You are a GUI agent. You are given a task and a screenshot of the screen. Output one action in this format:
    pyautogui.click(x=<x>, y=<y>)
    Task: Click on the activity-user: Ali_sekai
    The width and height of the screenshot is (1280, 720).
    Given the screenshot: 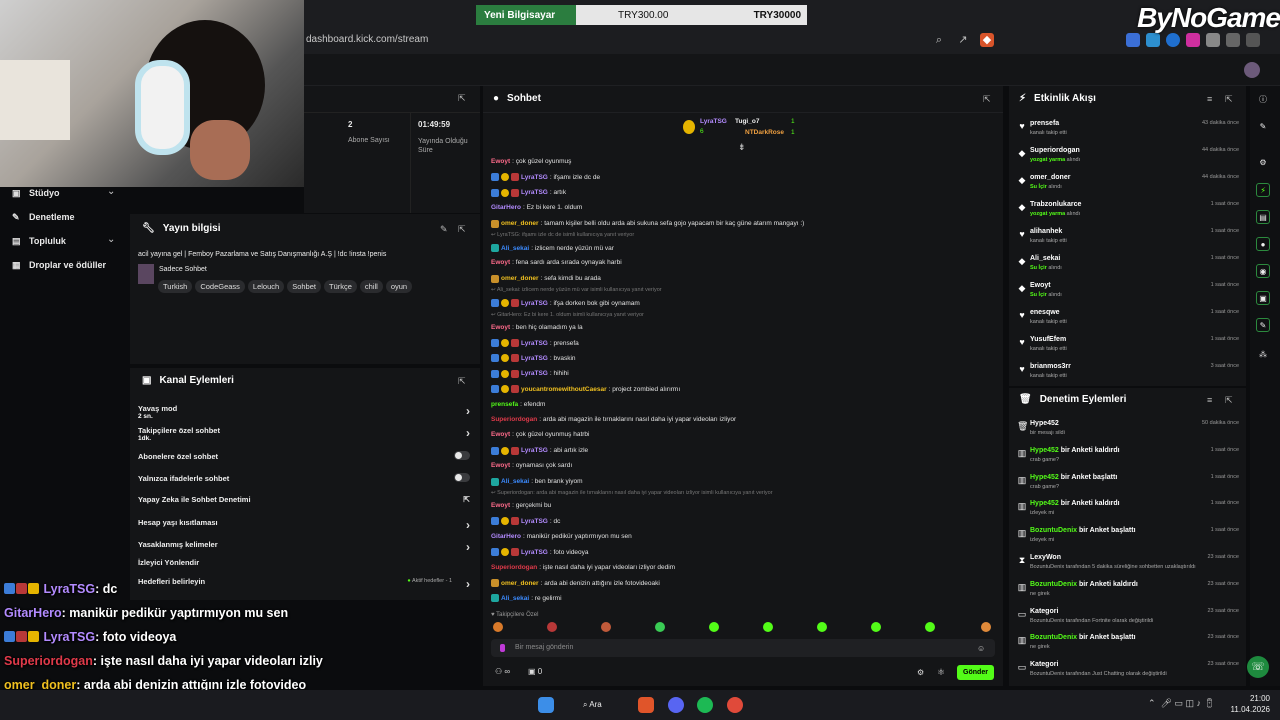 What is the action you would take?
    pyautogui.click(x=1045, y=258)
    